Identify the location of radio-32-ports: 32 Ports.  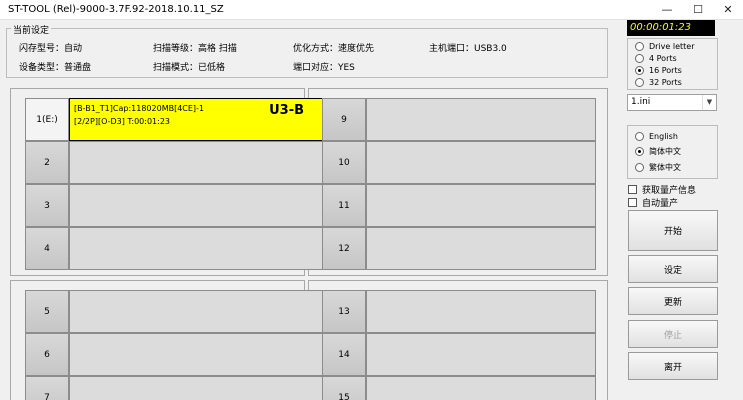
(658, 82).